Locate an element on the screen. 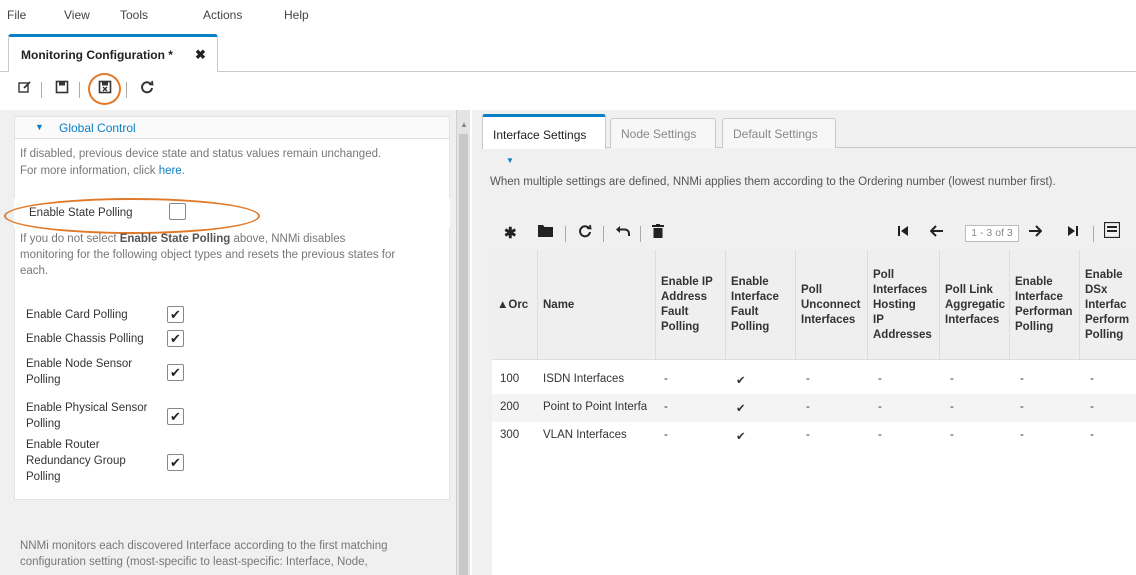  column-header-poll-interfaces-hosting-ip: Poll Interfaces Hosting IP Addresses is located at coordinates (904, 305).